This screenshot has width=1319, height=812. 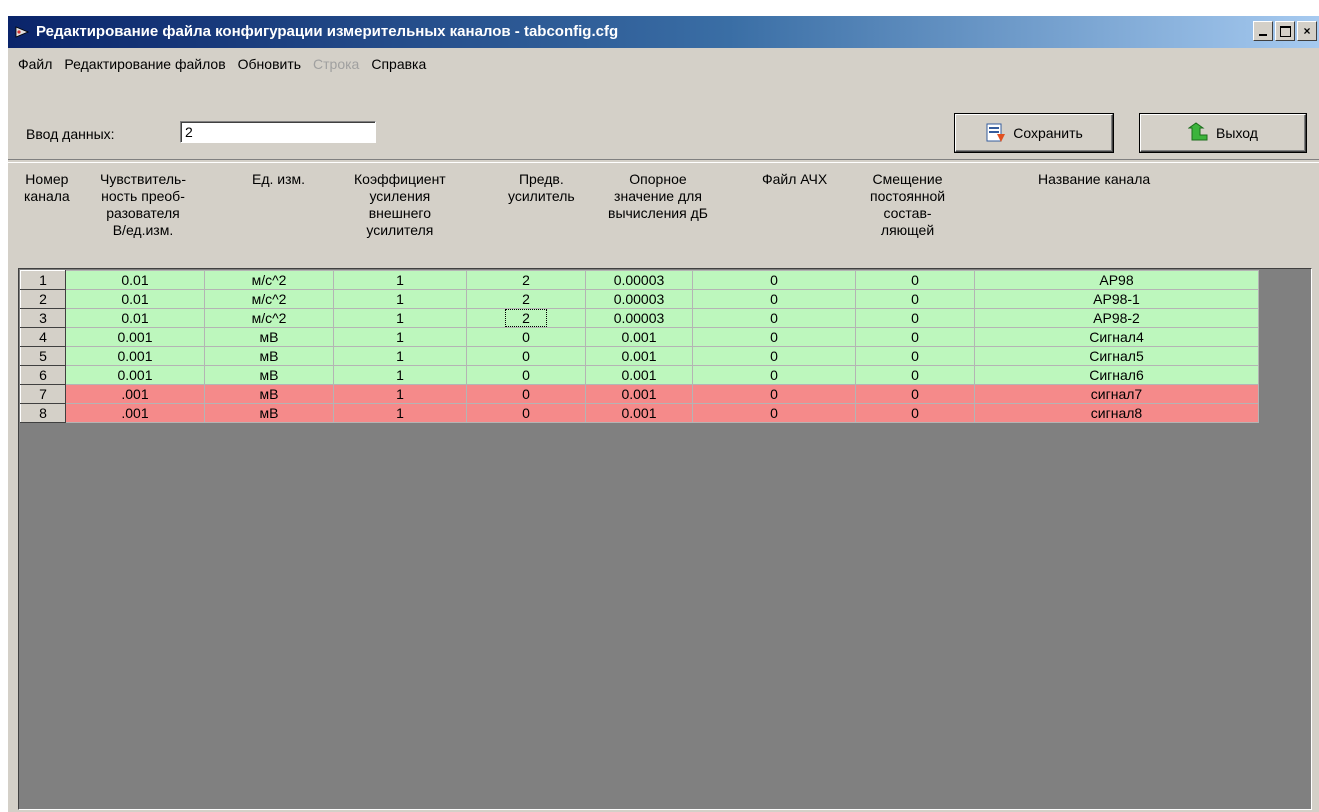 I want to click on row-number: 1, so click(x=43, y=280).